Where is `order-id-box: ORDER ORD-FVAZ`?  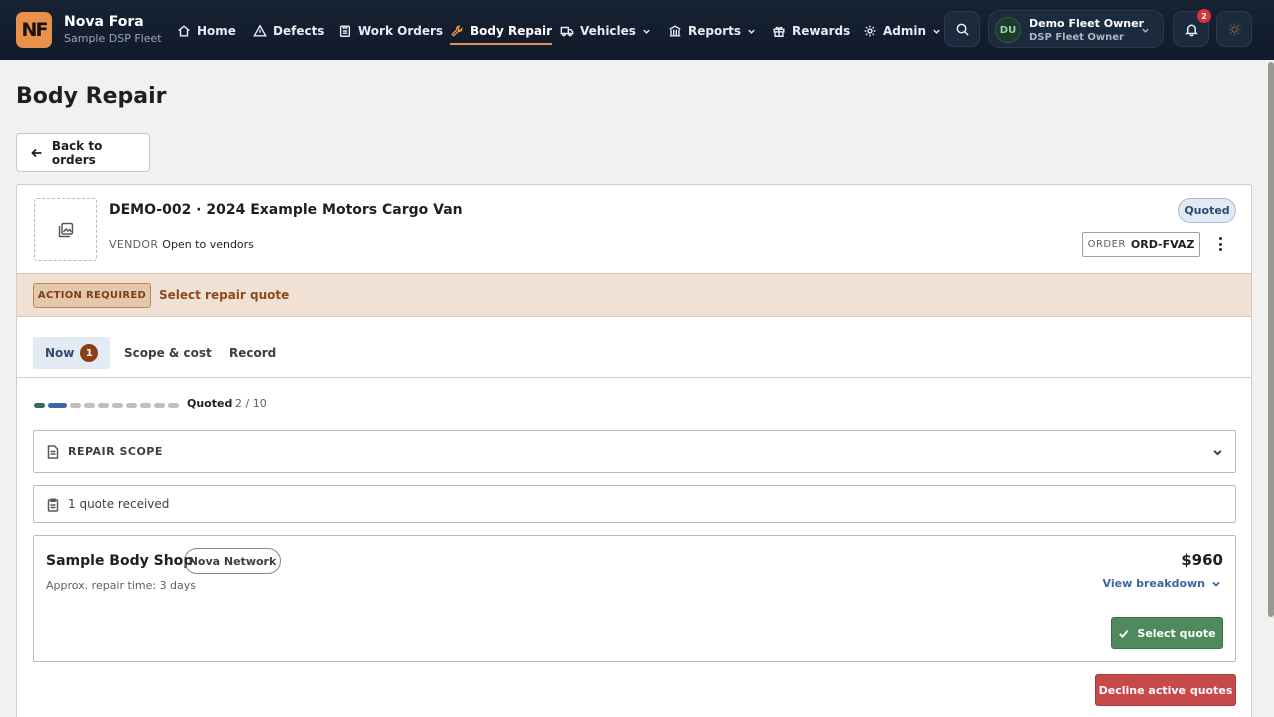 order-id-box: ORDER ORD-FVAZ is located at coordinates (1141, 244).